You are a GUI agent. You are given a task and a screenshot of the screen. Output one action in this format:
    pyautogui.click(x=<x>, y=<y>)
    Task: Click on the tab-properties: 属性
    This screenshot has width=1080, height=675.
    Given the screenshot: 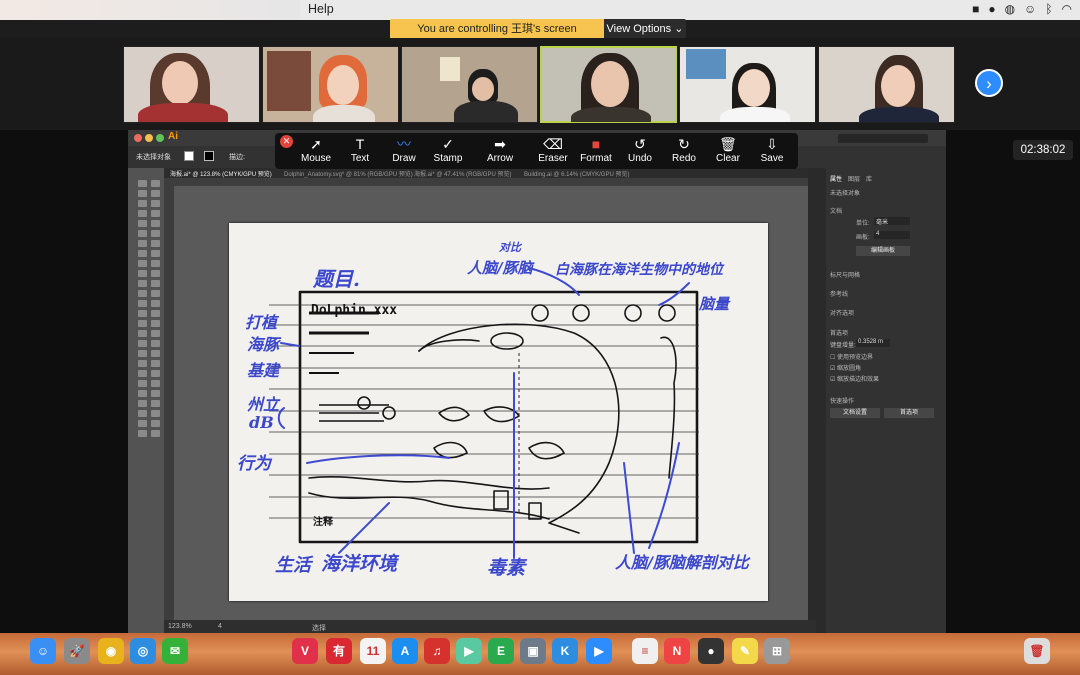 What is the action you would take?
    pyautogui.click(x=836, y=178)
    